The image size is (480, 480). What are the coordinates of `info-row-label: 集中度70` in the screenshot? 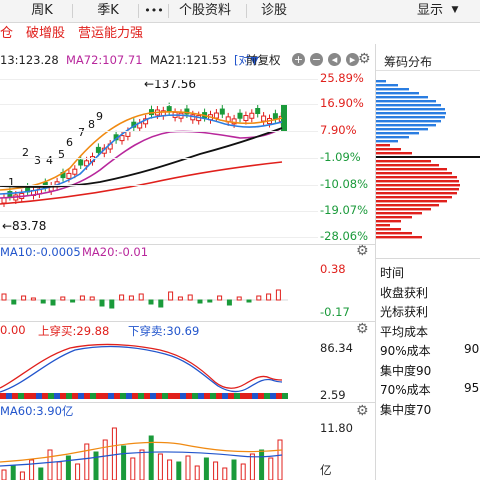 It's located at (406, 409).